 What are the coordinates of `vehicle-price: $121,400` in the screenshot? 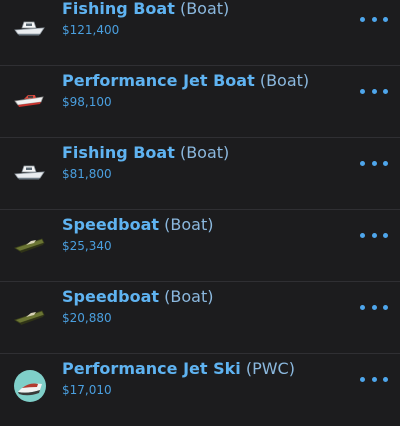 It's located at (91, 30).